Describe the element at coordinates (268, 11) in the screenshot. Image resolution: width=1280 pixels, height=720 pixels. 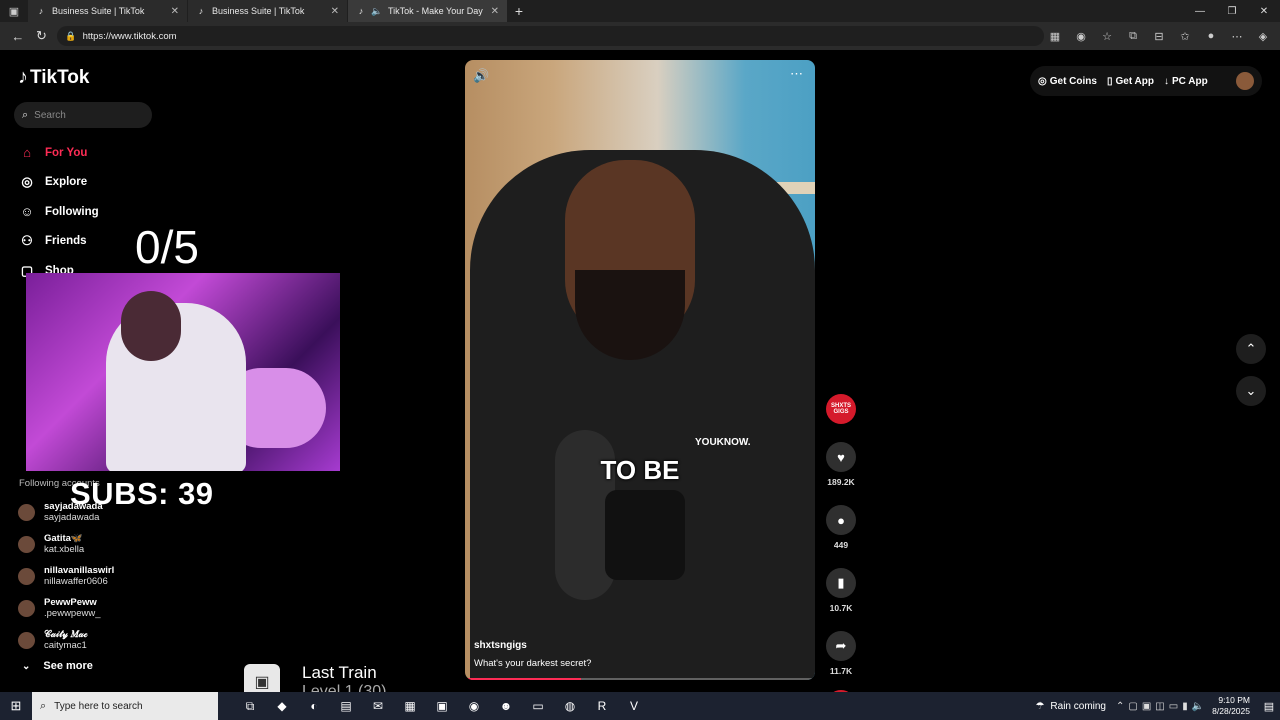
I see `tab-business-suite-2: ♪ Business Suite | TikTok ✕` at that location.